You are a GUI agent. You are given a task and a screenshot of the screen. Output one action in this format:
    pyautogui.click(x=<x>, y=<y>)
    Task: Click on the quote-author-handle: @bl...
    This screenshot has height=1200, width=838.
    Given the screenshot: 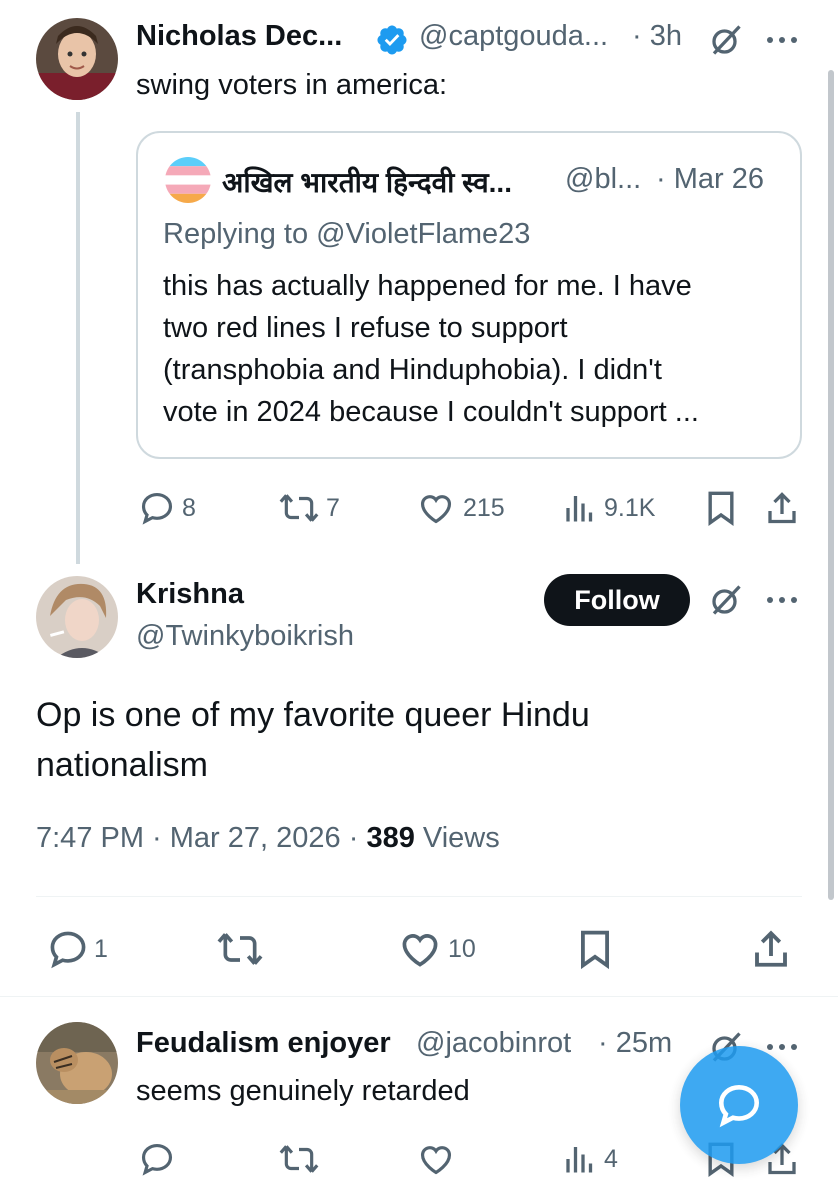 What is the action you would take?
    pyautogui.click(x=603, y=179)
    